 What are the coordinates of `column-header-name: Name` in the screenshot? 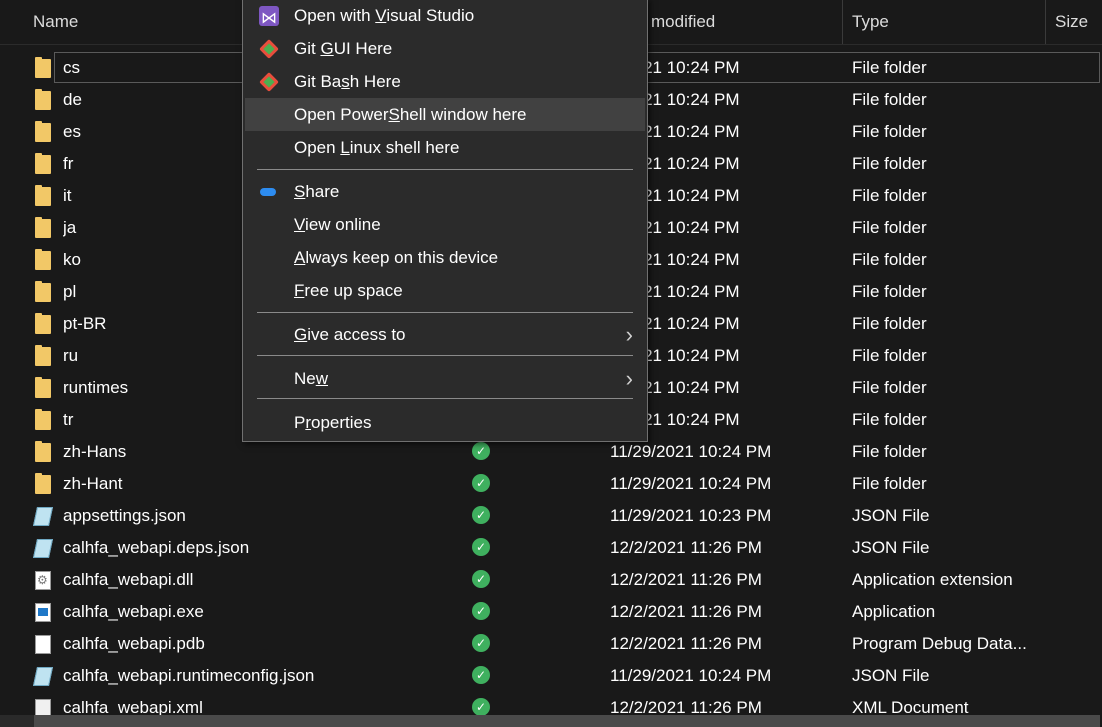 It's located at (55, 22).